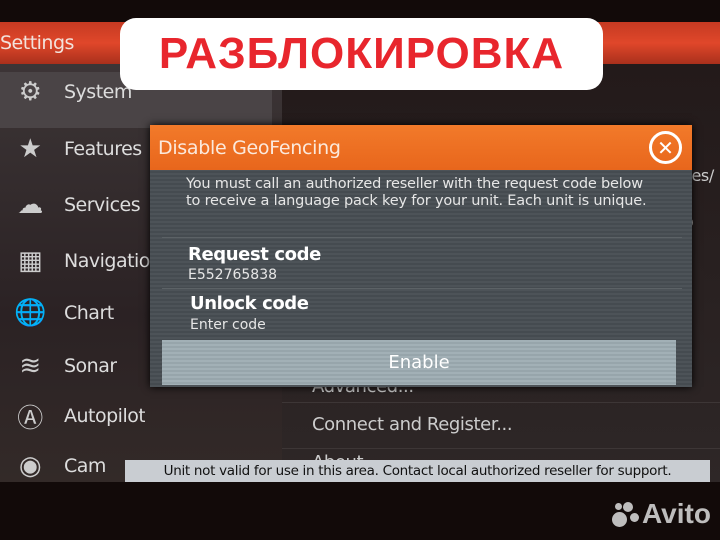  I want to click on sidebar-item-navigation: ▦ Navigation, so click(88, 261).